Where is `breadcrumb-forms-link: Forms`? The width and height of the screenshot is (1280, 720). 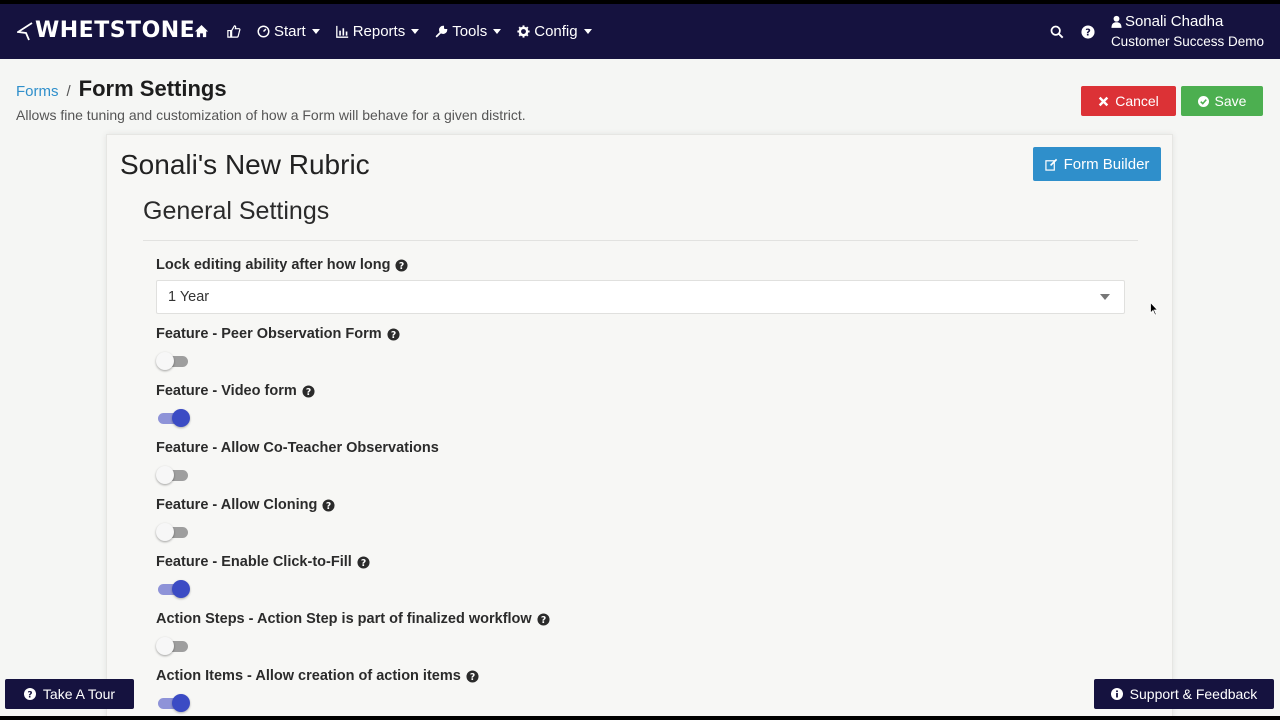 breadcrumb-forms-link: Forms is located at coordinates (37, 91).